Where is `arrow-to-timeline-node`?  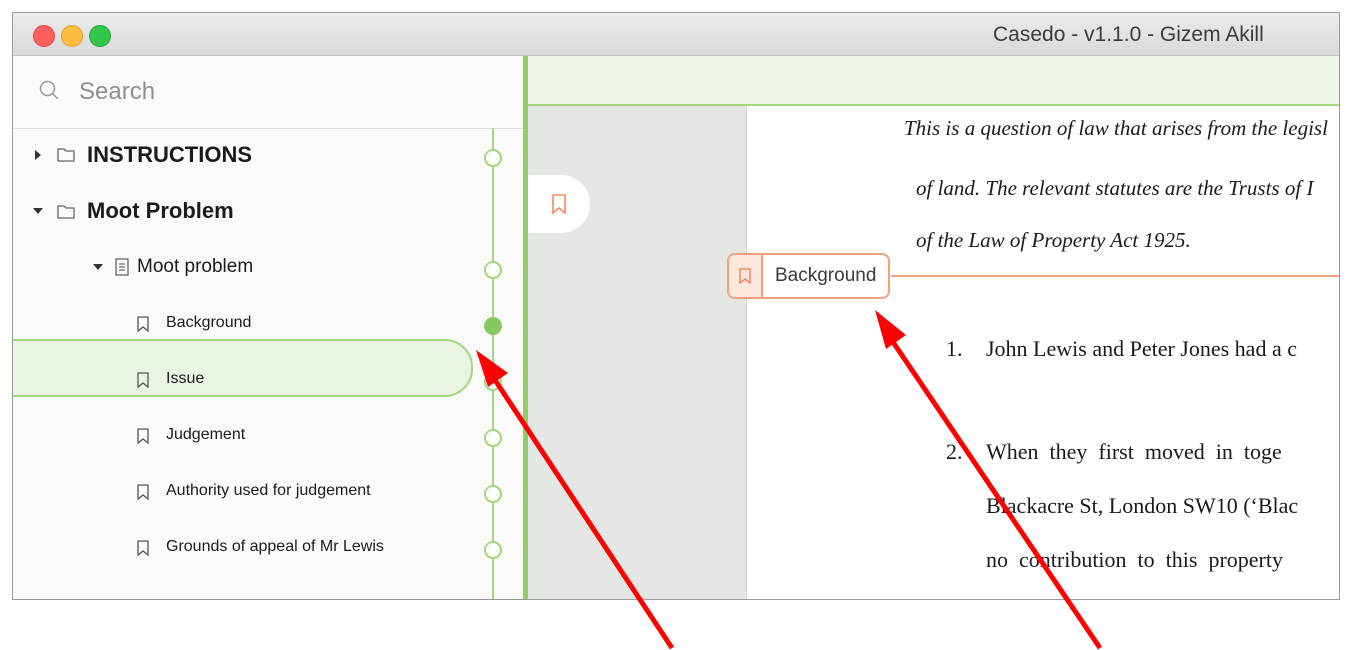
arrow-to-timeline-node is located at coordinates (575, 500).